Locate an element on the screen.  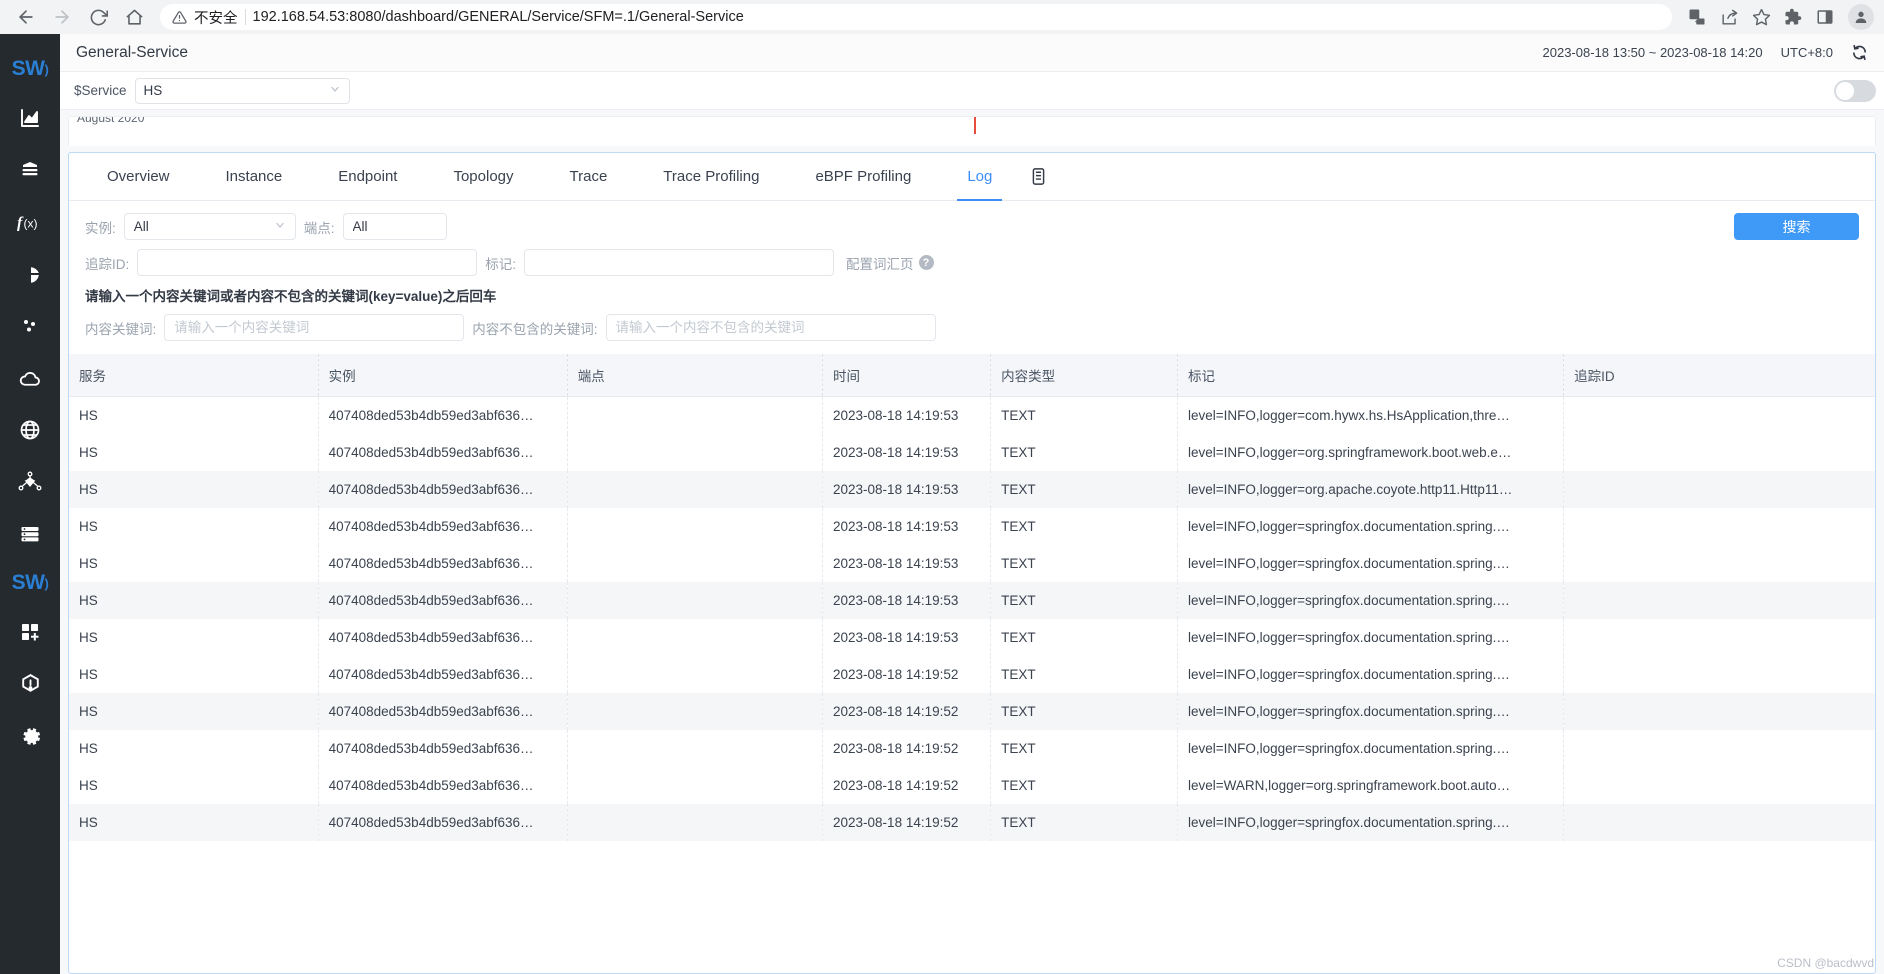
sidebar-item-alarm is located at coordinates (30, 684).